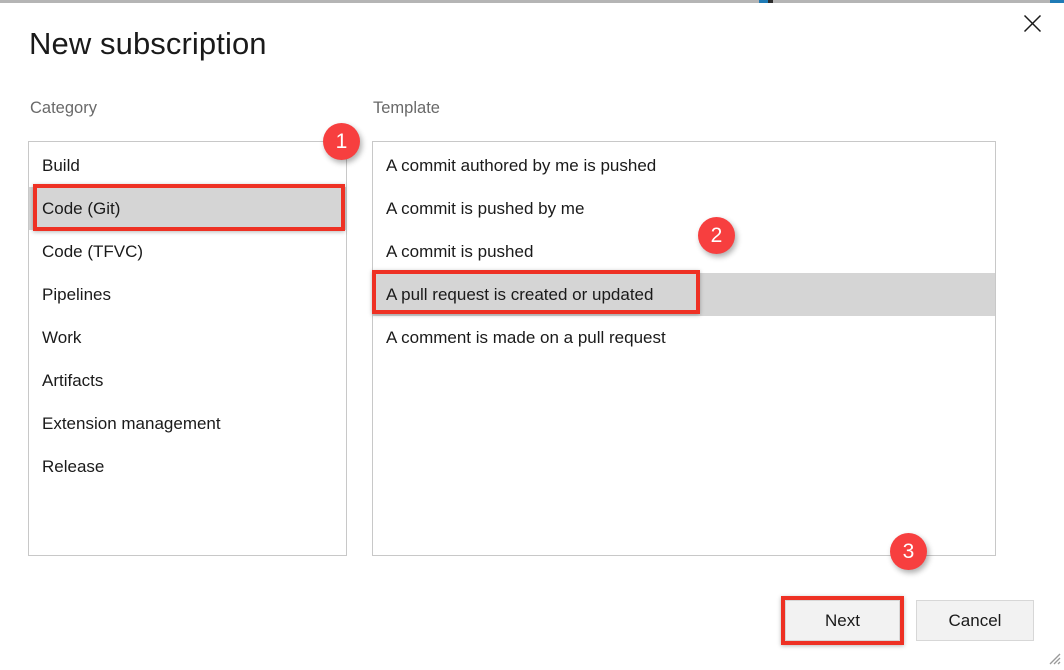 This screenshot has width=1064, height=670. I want to click on list-item: Work, so click(187, 337).